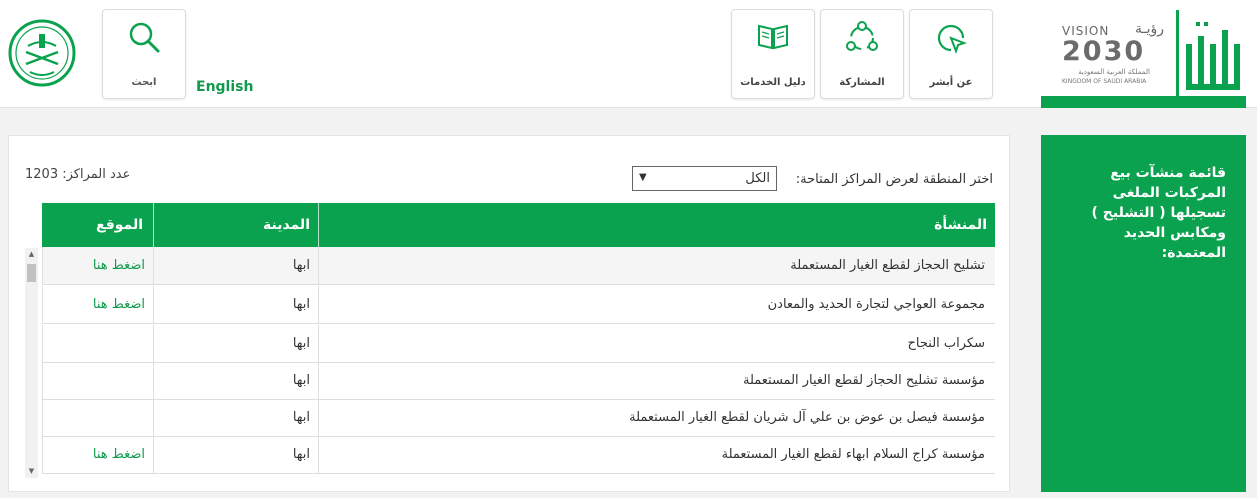 This screenshot has height=498, width=1257. What do you see at coordinates (119, 225) in the screenshot?
I see `header-location: الموقع` at bounding box center [119, 225].